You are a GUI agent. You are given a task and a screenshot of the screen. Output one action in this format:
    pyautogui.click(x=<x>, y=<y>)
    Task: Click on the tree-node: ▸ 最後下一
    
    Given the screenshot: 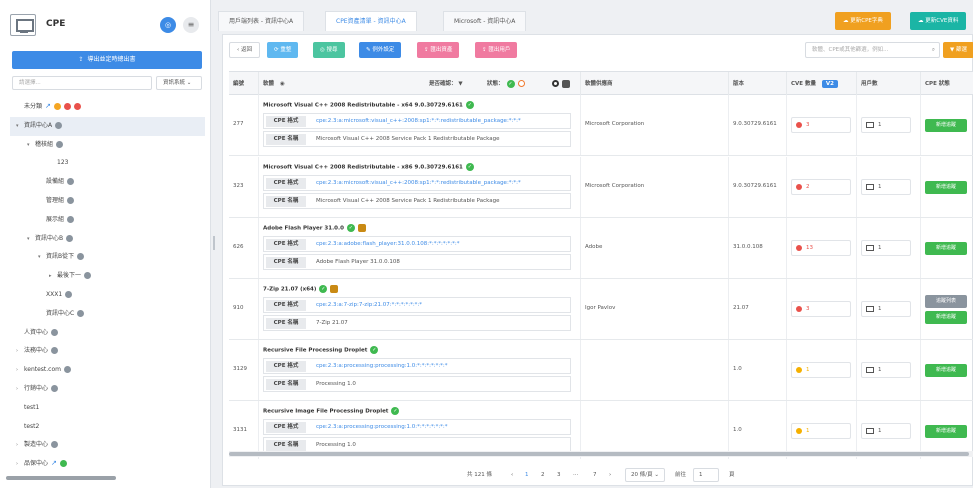 What is the action you would take?
    pyautogui.click(x=107, y=276)
    